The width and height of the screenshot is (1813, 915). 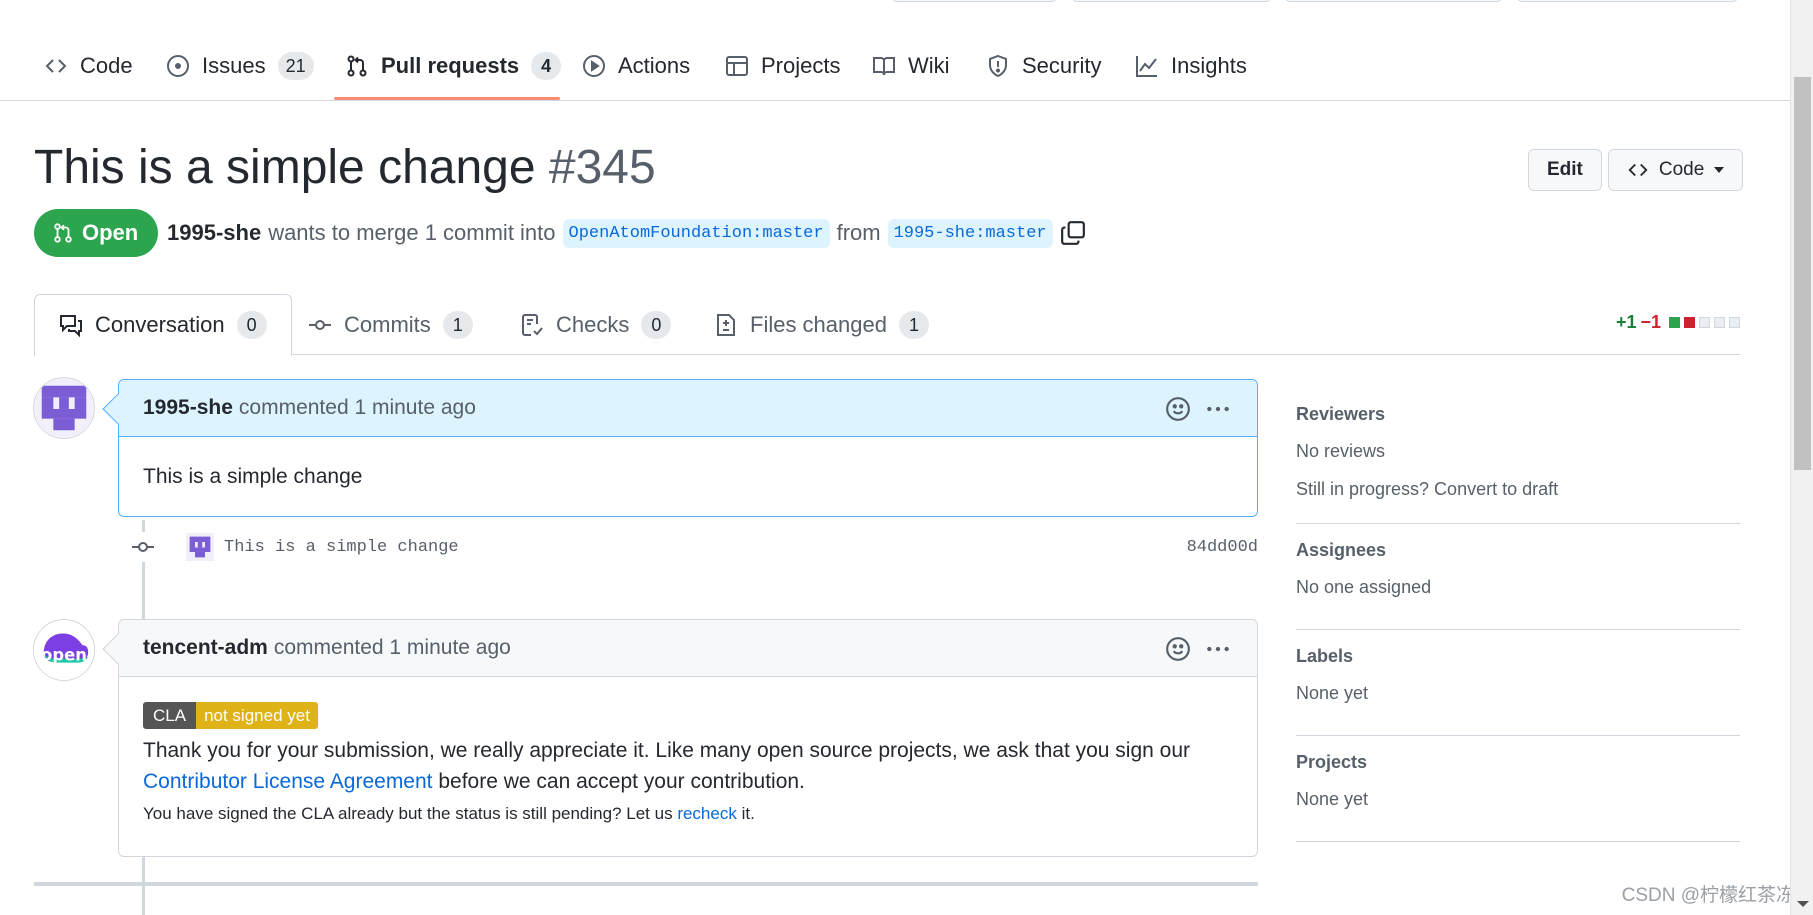 I want to click on base-branch: OpenAtomFoundation:master, so click(x=696, y=233).